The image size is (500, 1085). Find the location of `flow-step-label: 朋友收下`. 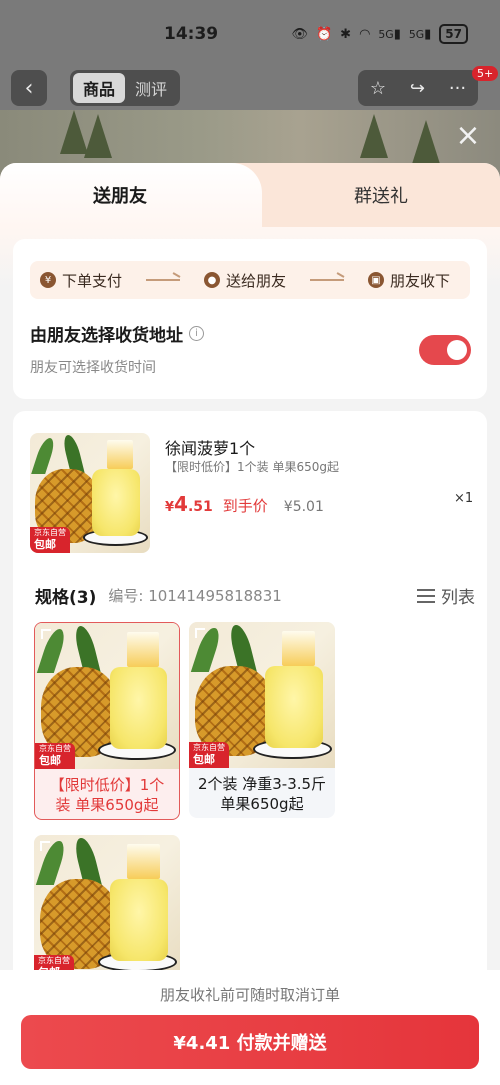

flow-step-label: 朋友收下 is located at coordinates (420, 280).